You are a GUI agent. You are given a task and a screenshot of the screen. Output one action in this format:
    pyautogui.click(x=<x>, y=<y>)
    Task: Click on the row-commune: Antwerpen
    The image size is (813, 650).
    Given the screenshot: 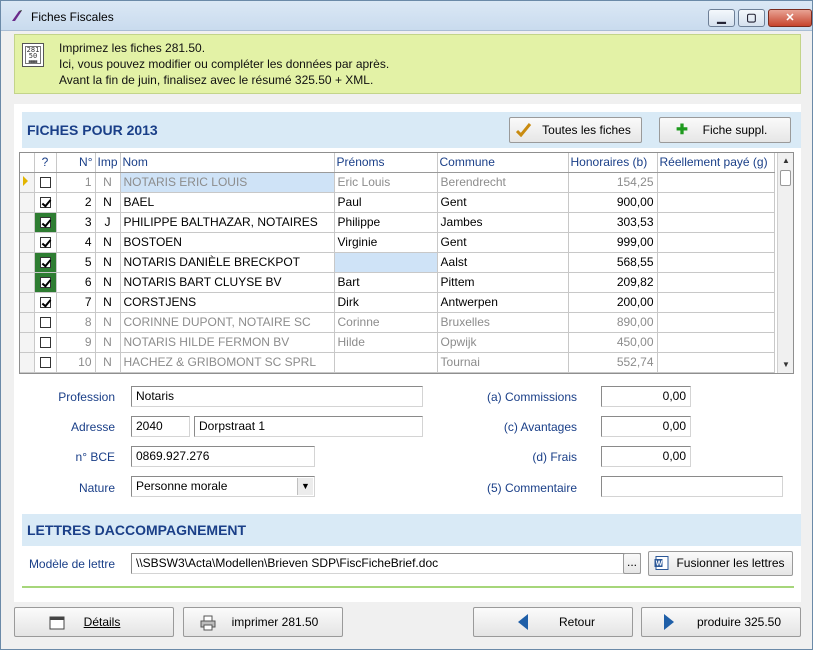 What is the action you would take?
    pyautogui.click(x=503, y=302)
    